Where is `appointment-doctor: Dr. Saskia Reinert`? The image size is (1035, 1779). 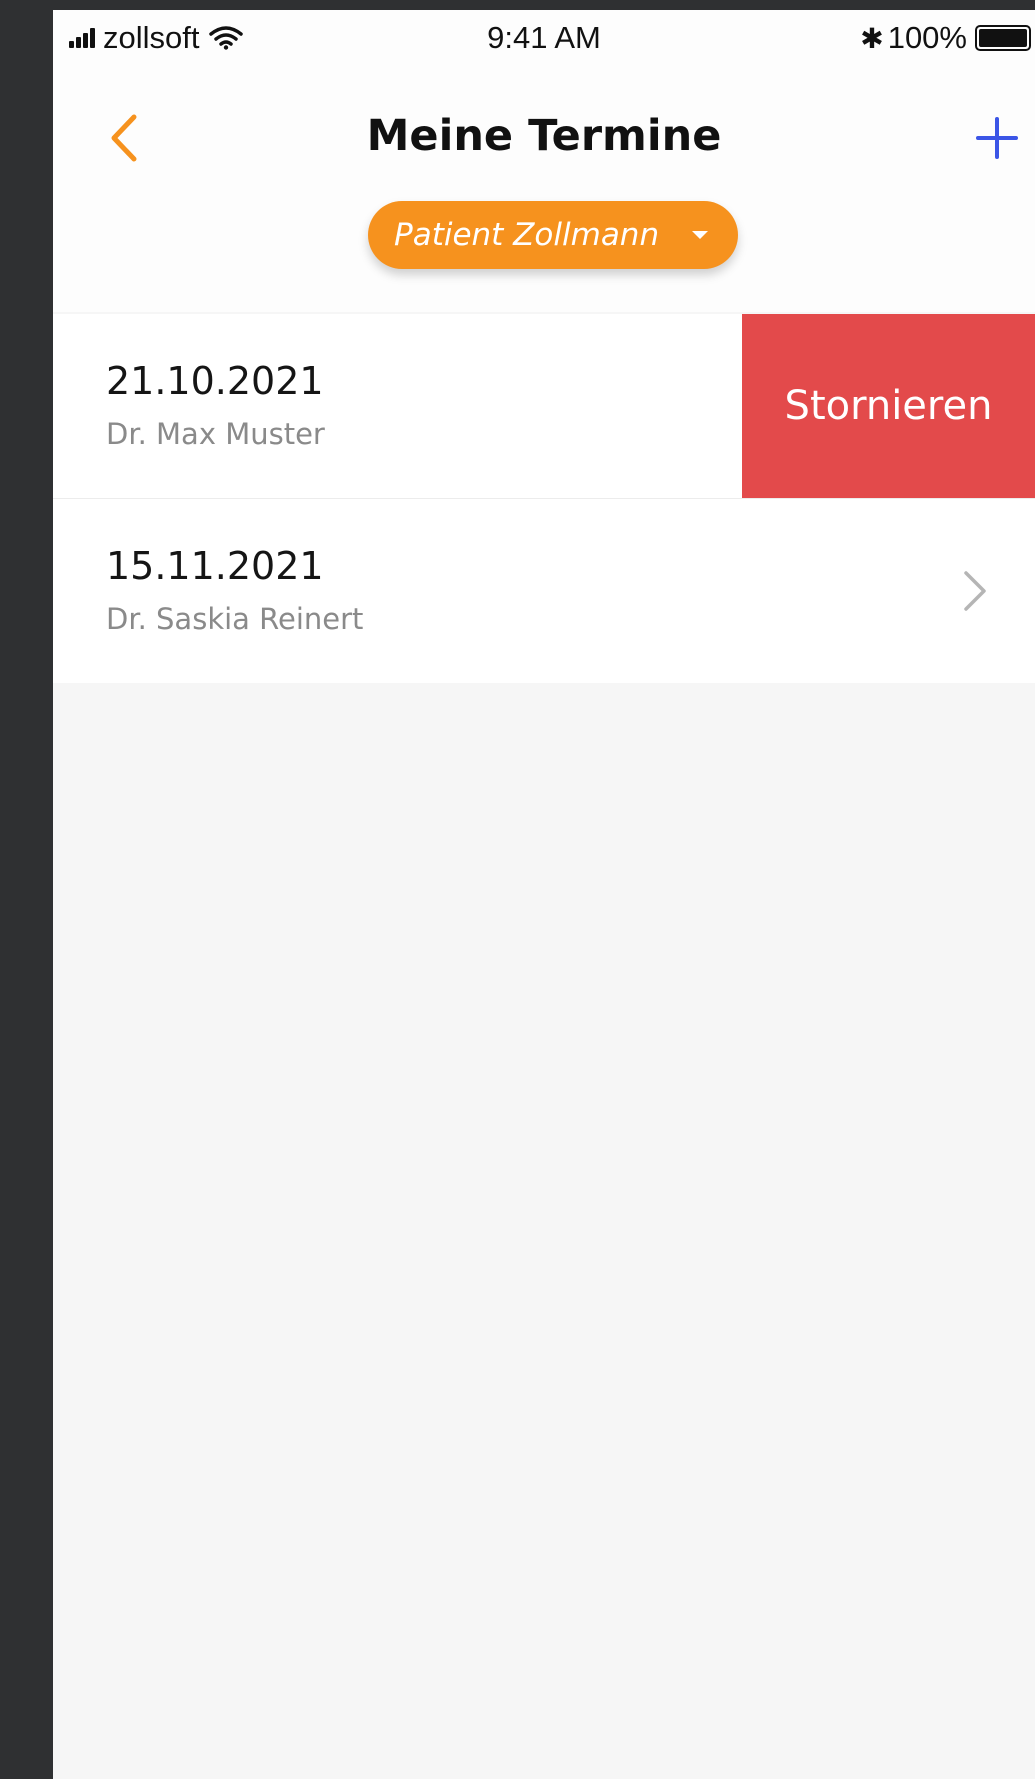 appointment-doctor: Dr. Saskia Reinert is located at coordinates (235, 619).